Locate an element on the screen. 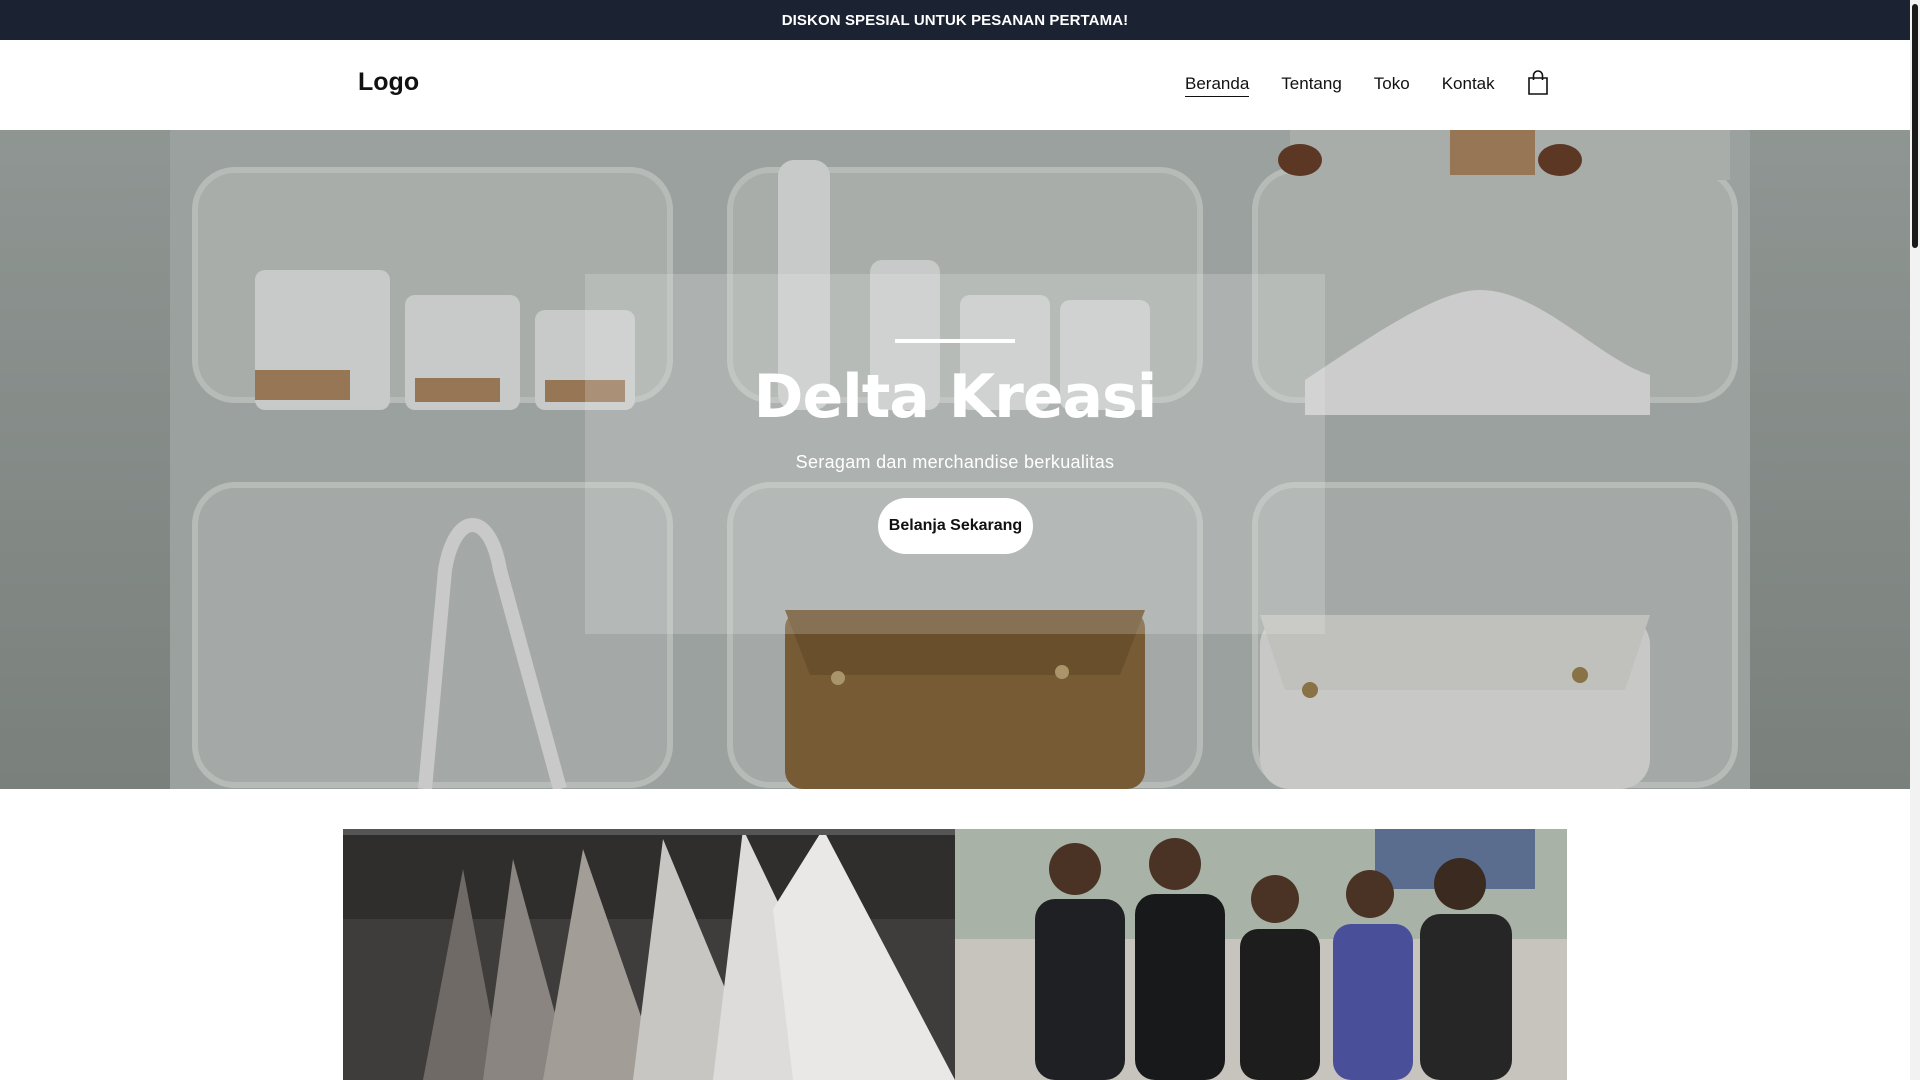 This screenshot has height=1080, width=1920. clothing-rack-image is located at coordinates (649, 954).